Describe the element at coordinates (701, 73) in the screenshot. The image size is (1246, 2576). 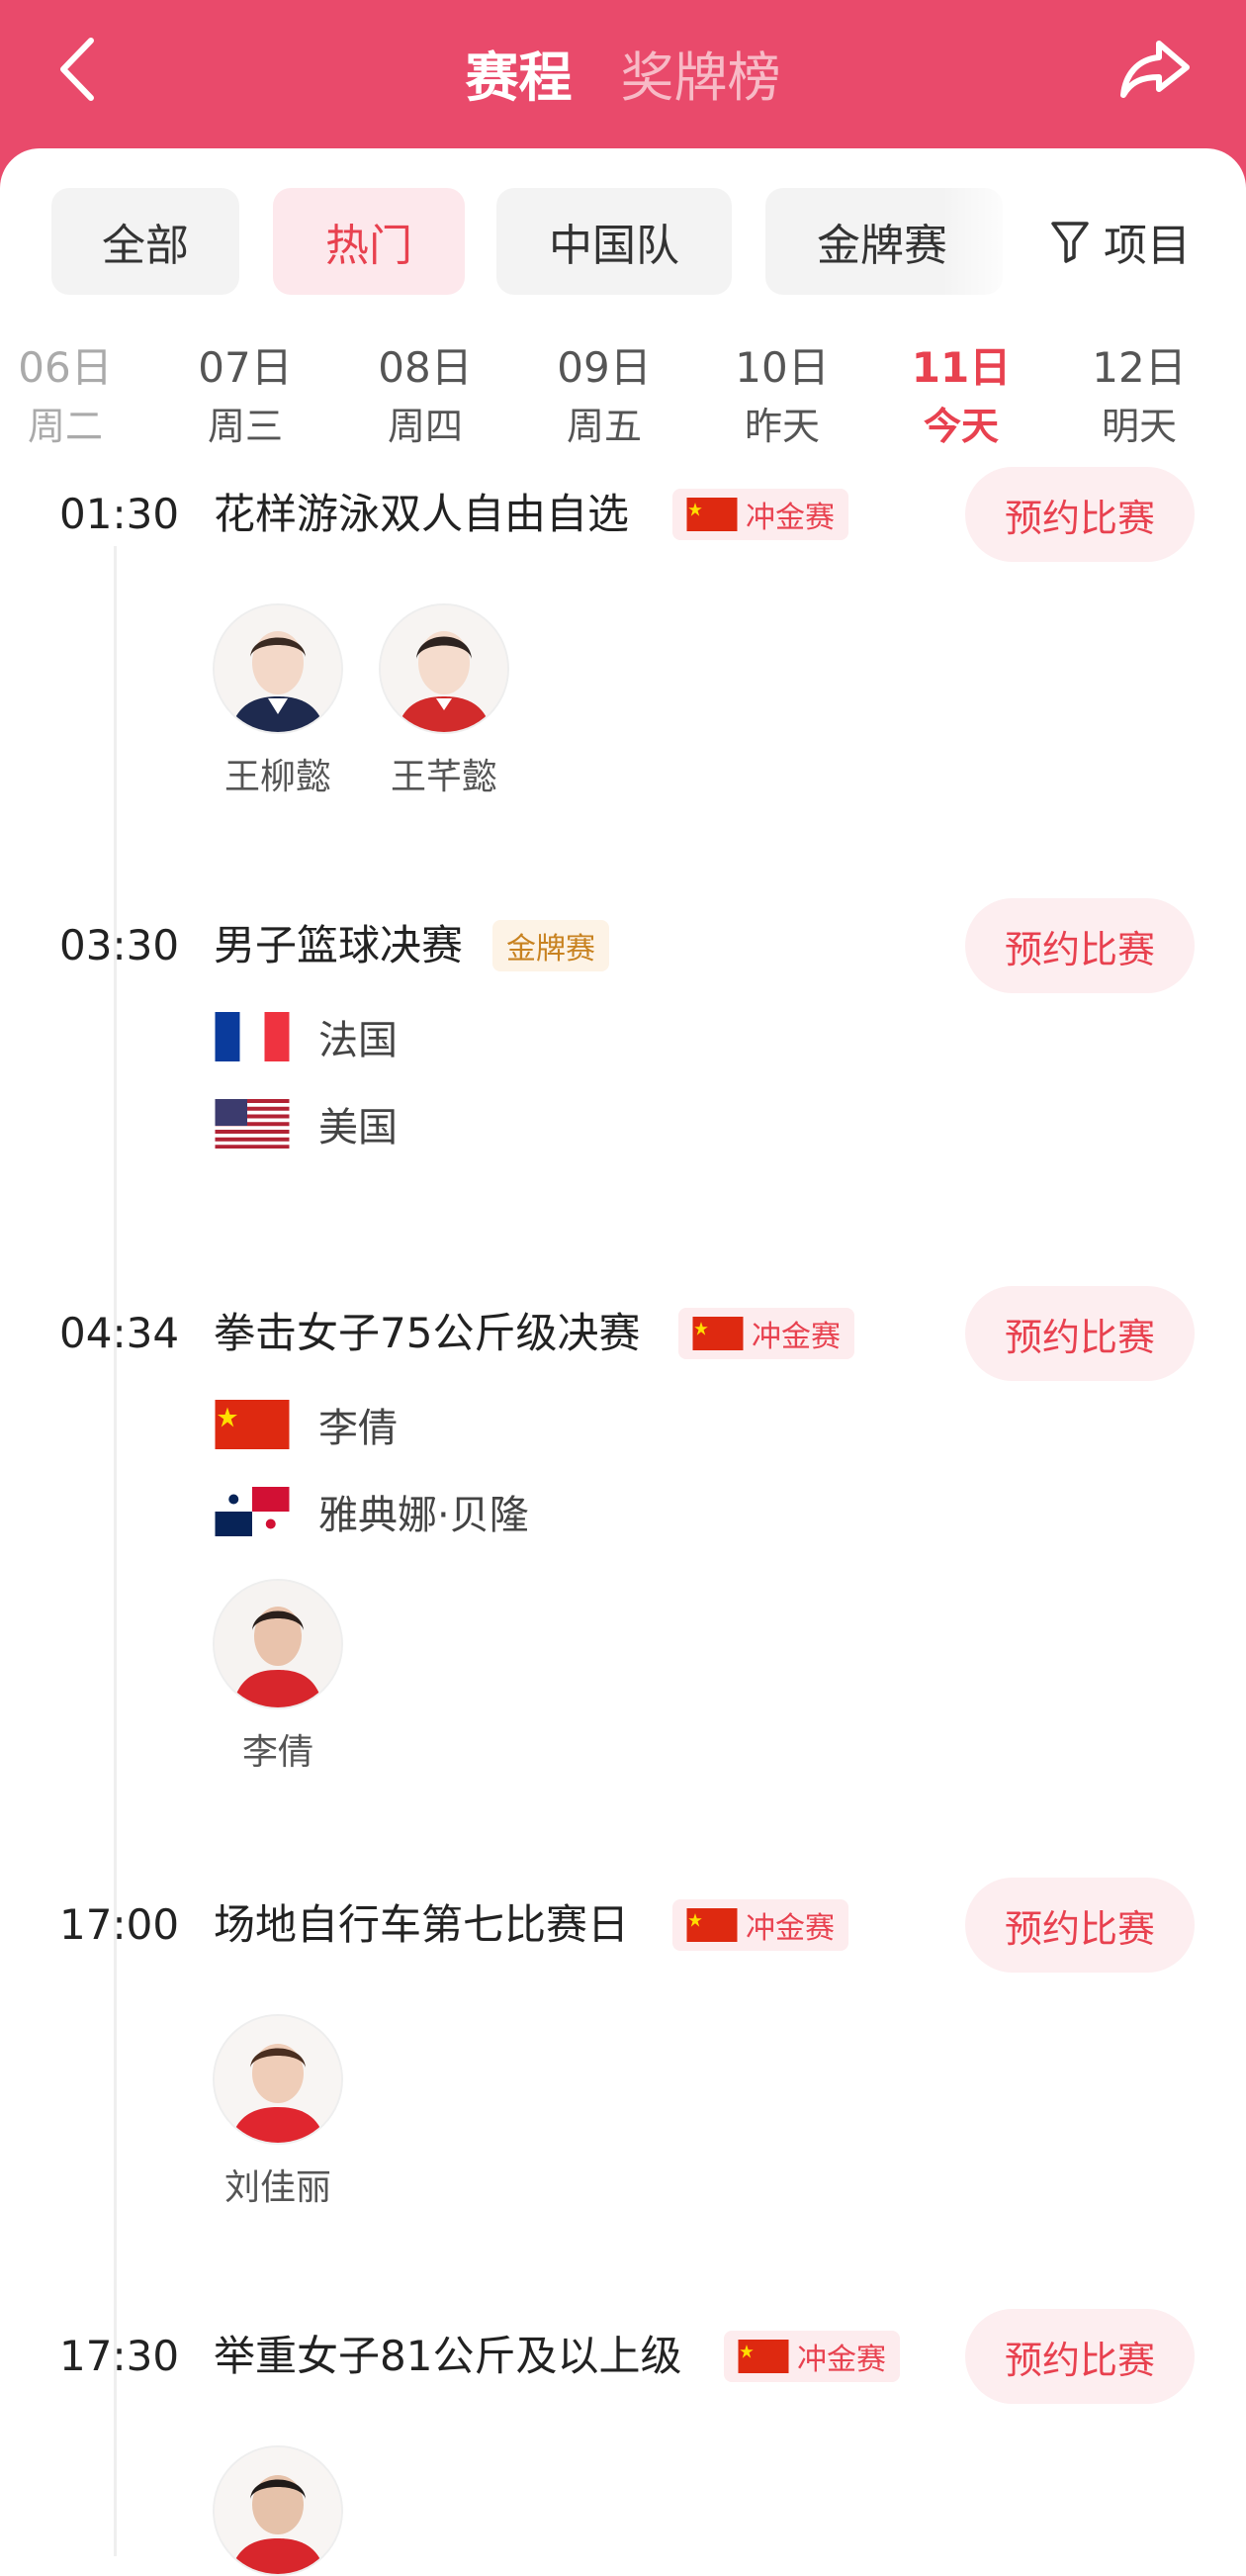
I see `tab-medal-table: 奖牌榜` at that location.